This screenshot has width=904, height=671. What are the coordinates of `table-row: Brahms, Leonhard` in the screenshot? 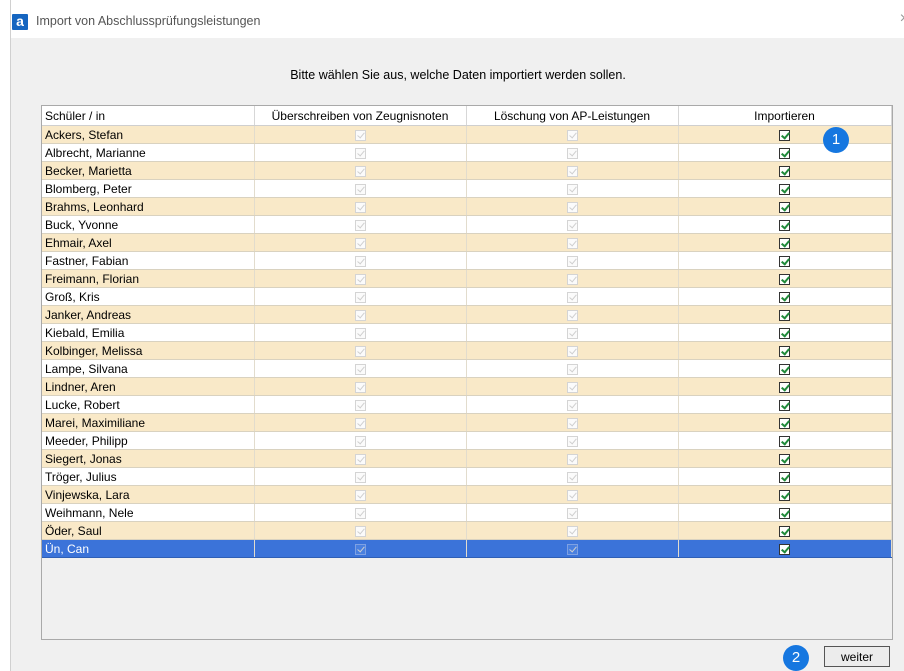 It's located at (467, 206).